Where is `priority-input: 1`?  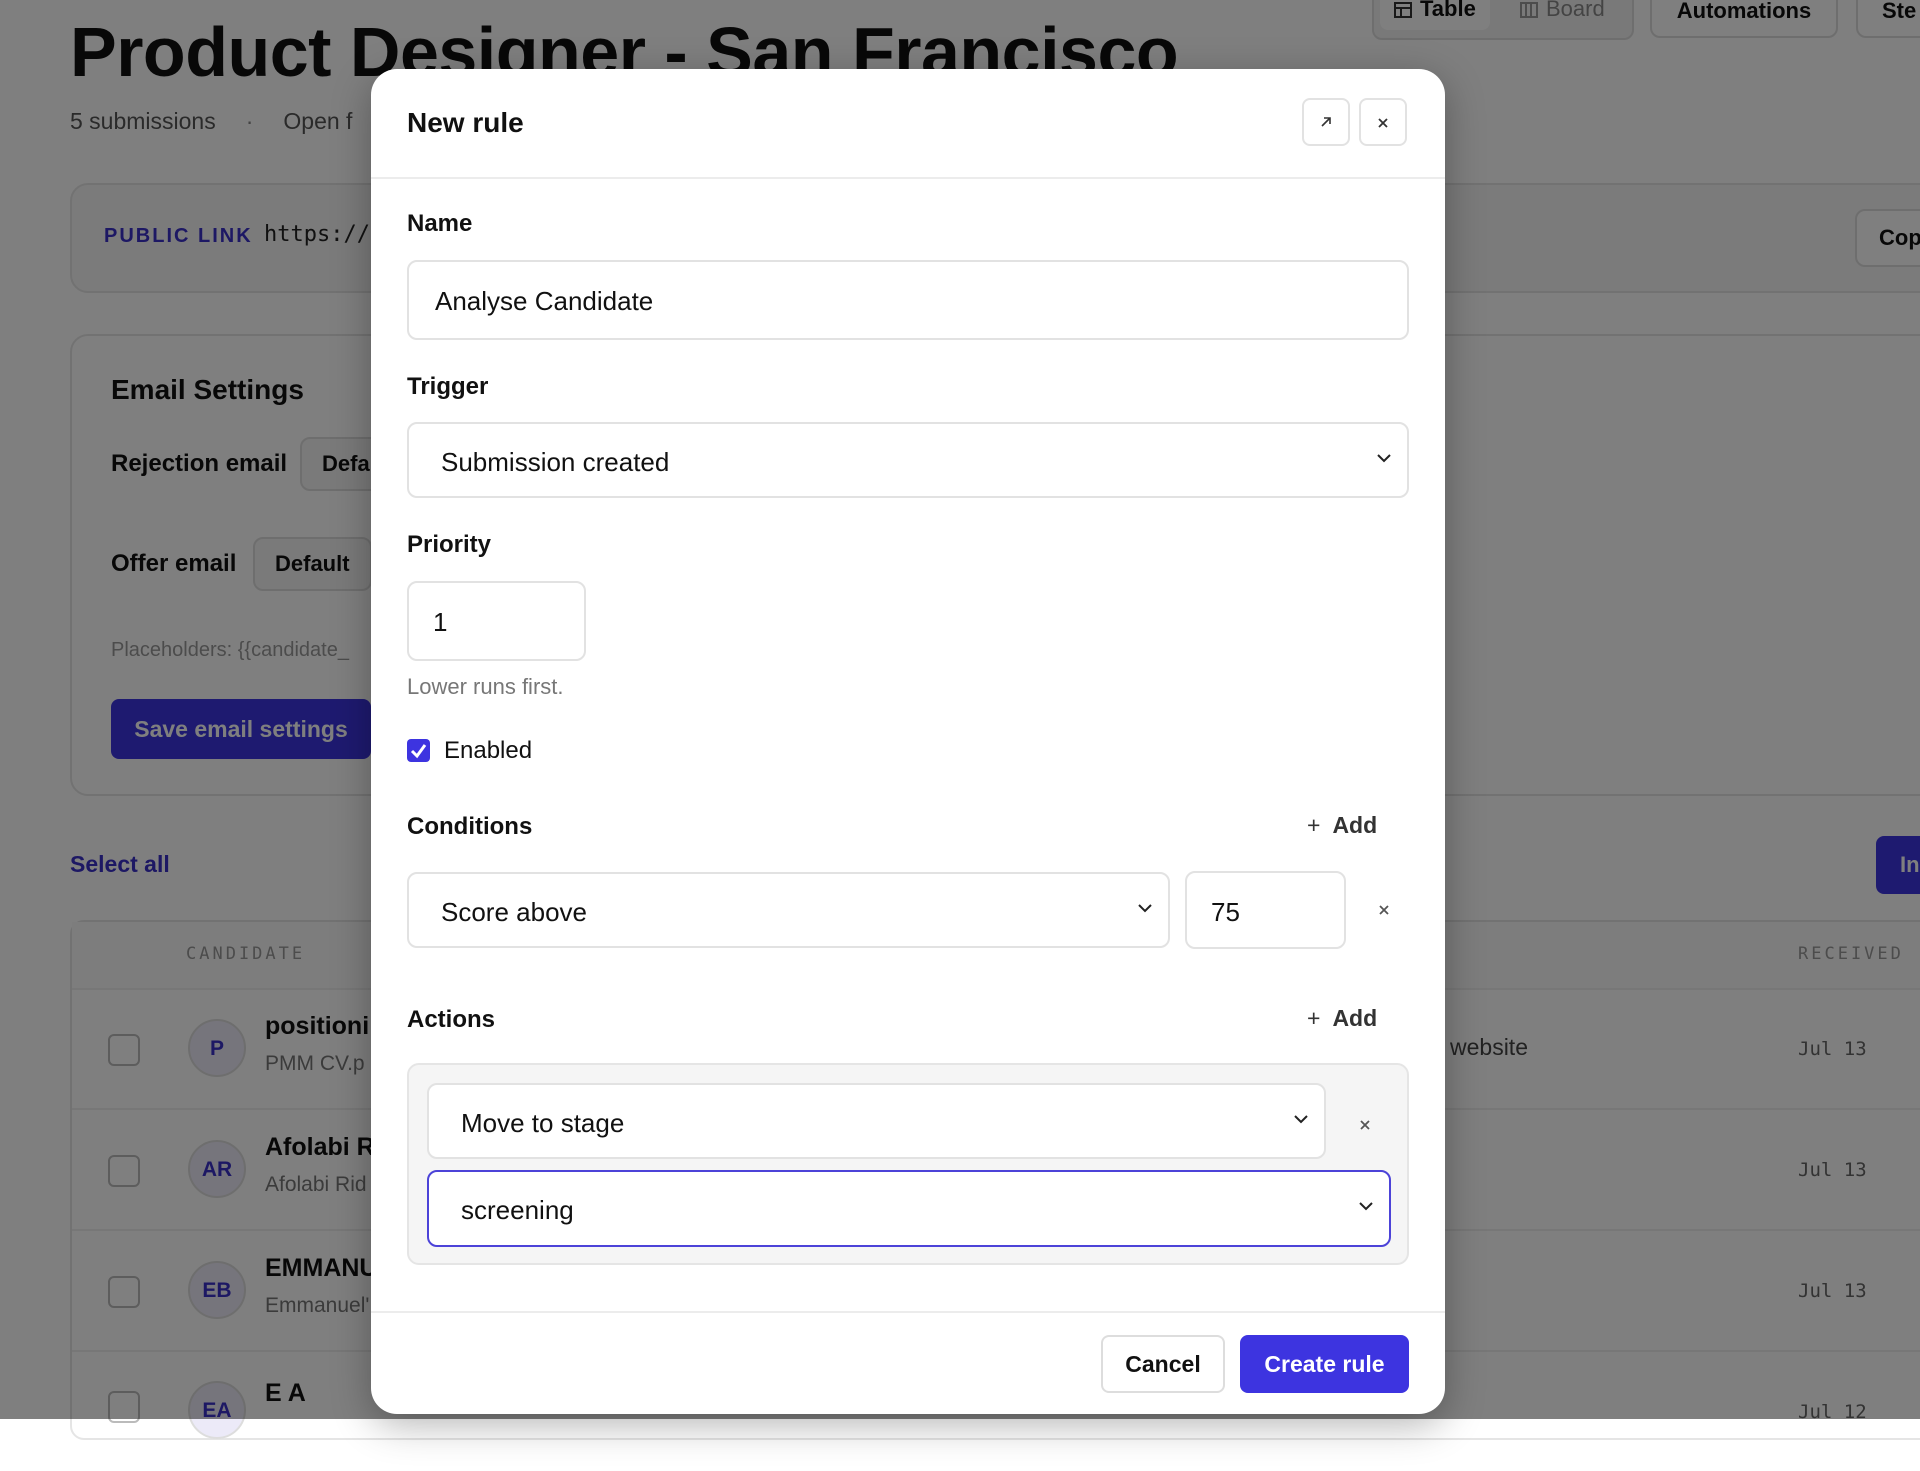 priority-input: 1 is located at coordinates (496, 621).